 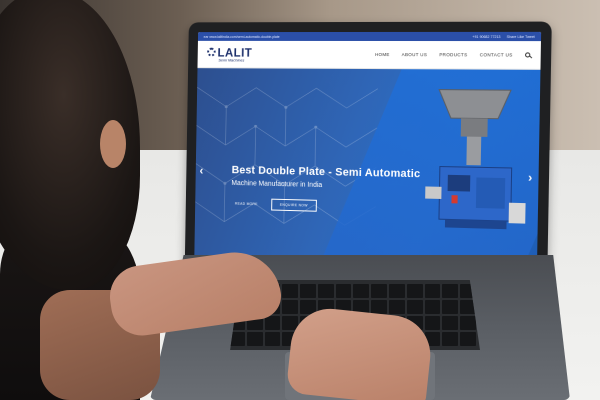 I want to click on gear-icon, so click(x=211, y=52).